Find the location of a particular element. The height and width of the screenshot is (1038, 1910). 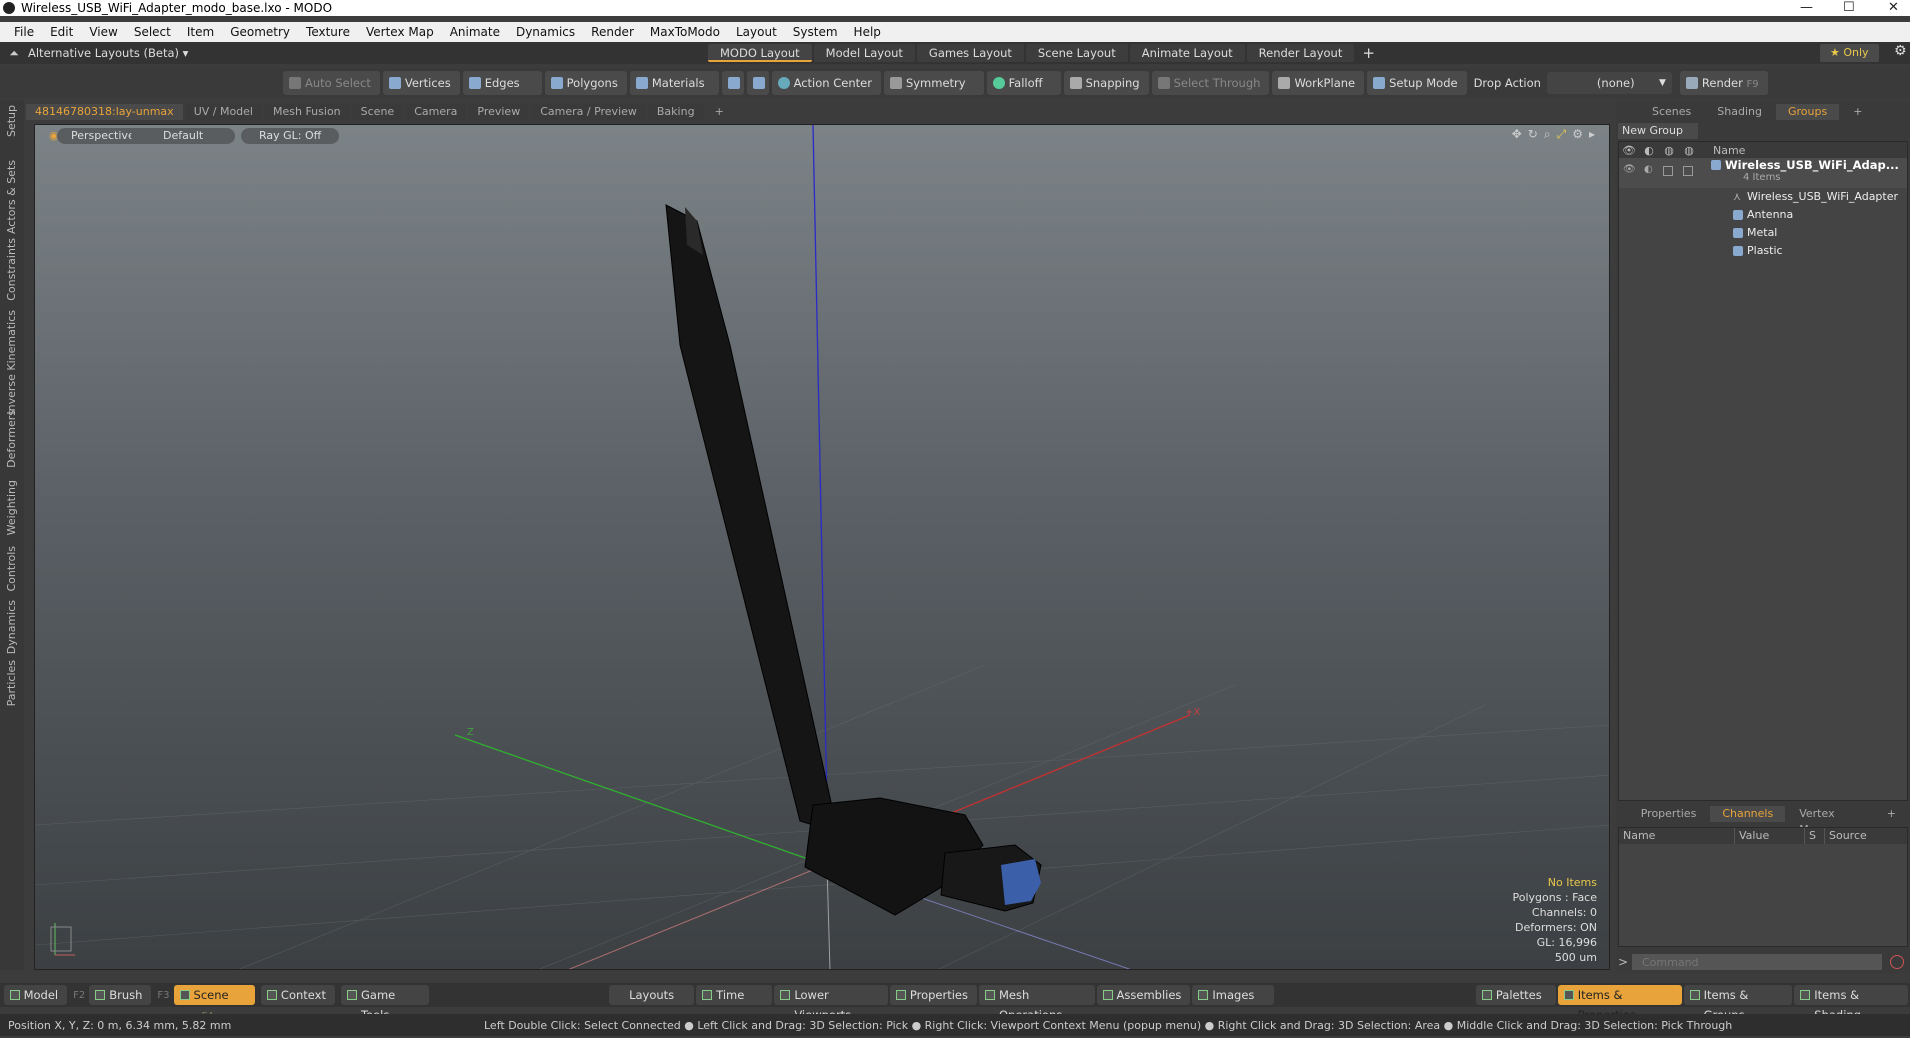

tab-groups: Groups is located at coordinates (1807, 112).